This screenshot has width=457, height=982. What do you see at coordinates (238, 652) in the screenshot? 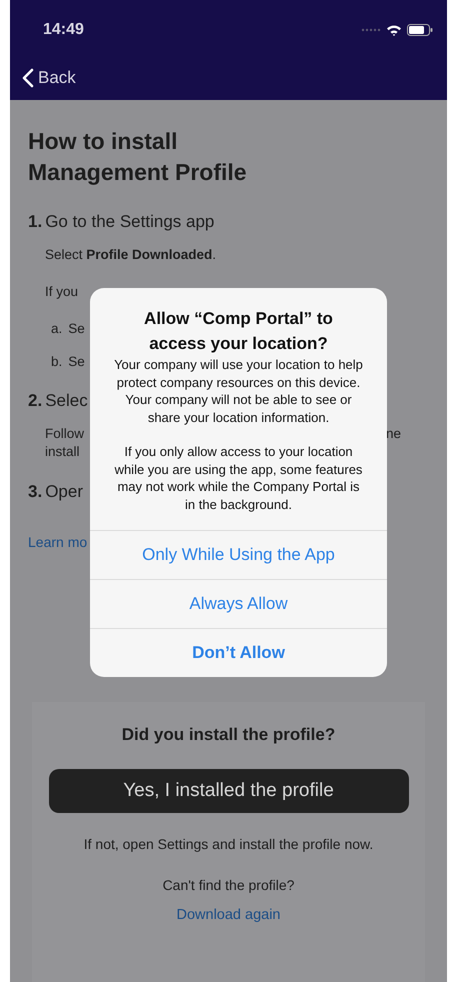
I see `dialog-button: Don’t Allow` at bounding box center [238, 652].